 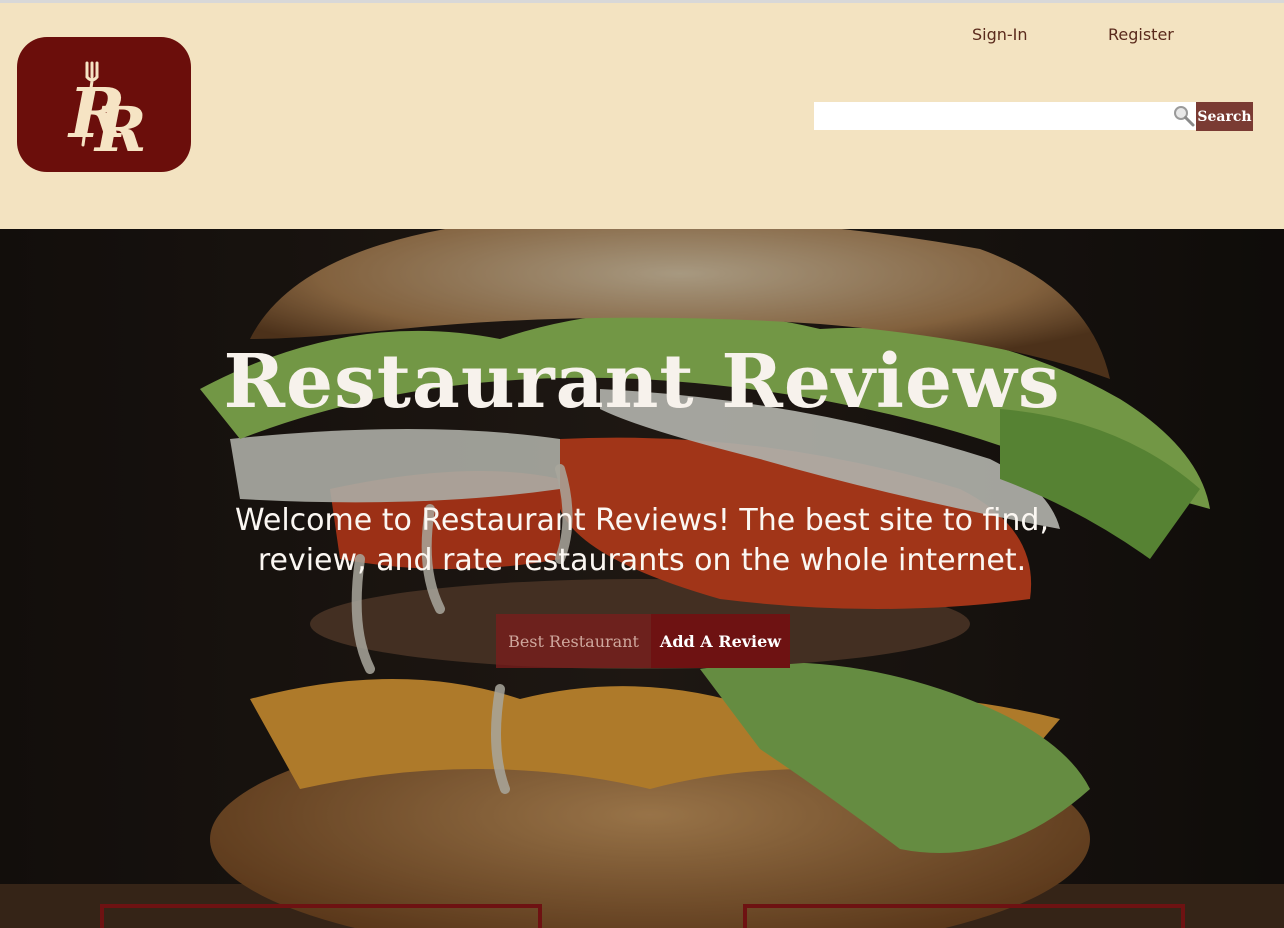 I want to click on magnifier-icon, so click(x=1184, y=116).